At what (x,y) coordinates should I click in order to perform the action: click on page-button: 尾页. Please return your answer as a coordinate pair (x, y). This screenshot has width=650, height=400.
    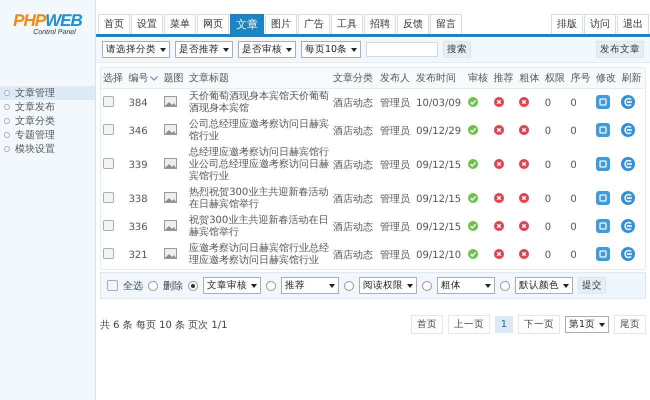
    Looking at the image, I should click on (630, 324).